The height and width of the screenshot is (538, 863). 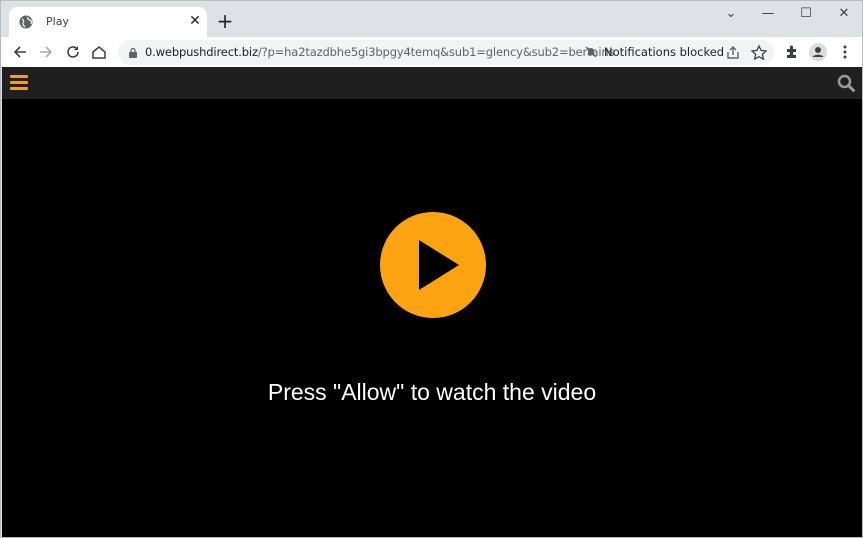 I want to click on notifications-blocked: Notifications blocked, so click(x=664, y=52).